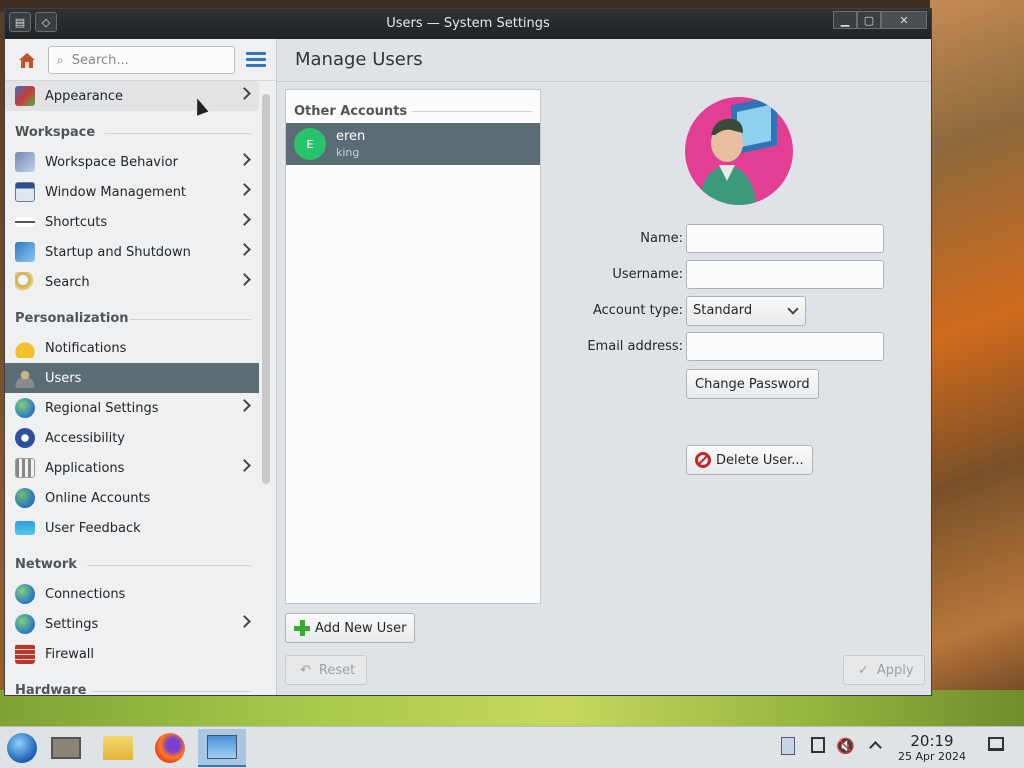  What do you see at coordinates (931, 756) in the screenshot?
I see `clock-date: 25 Apr 2024` at bounding box center [931, 756].